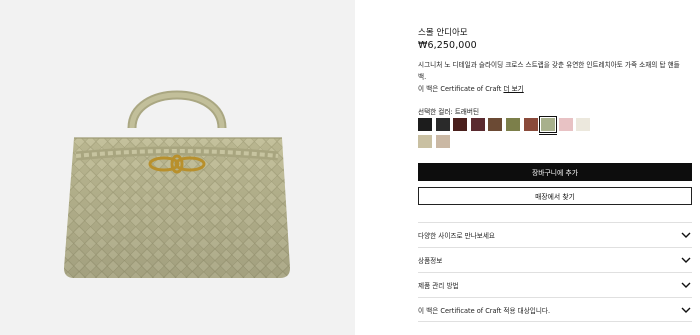  Describe the element at coordinates (449, 112) in the screenshot. I see `selected-color-label: 선택한 컬러: 트래버틴` at that location.